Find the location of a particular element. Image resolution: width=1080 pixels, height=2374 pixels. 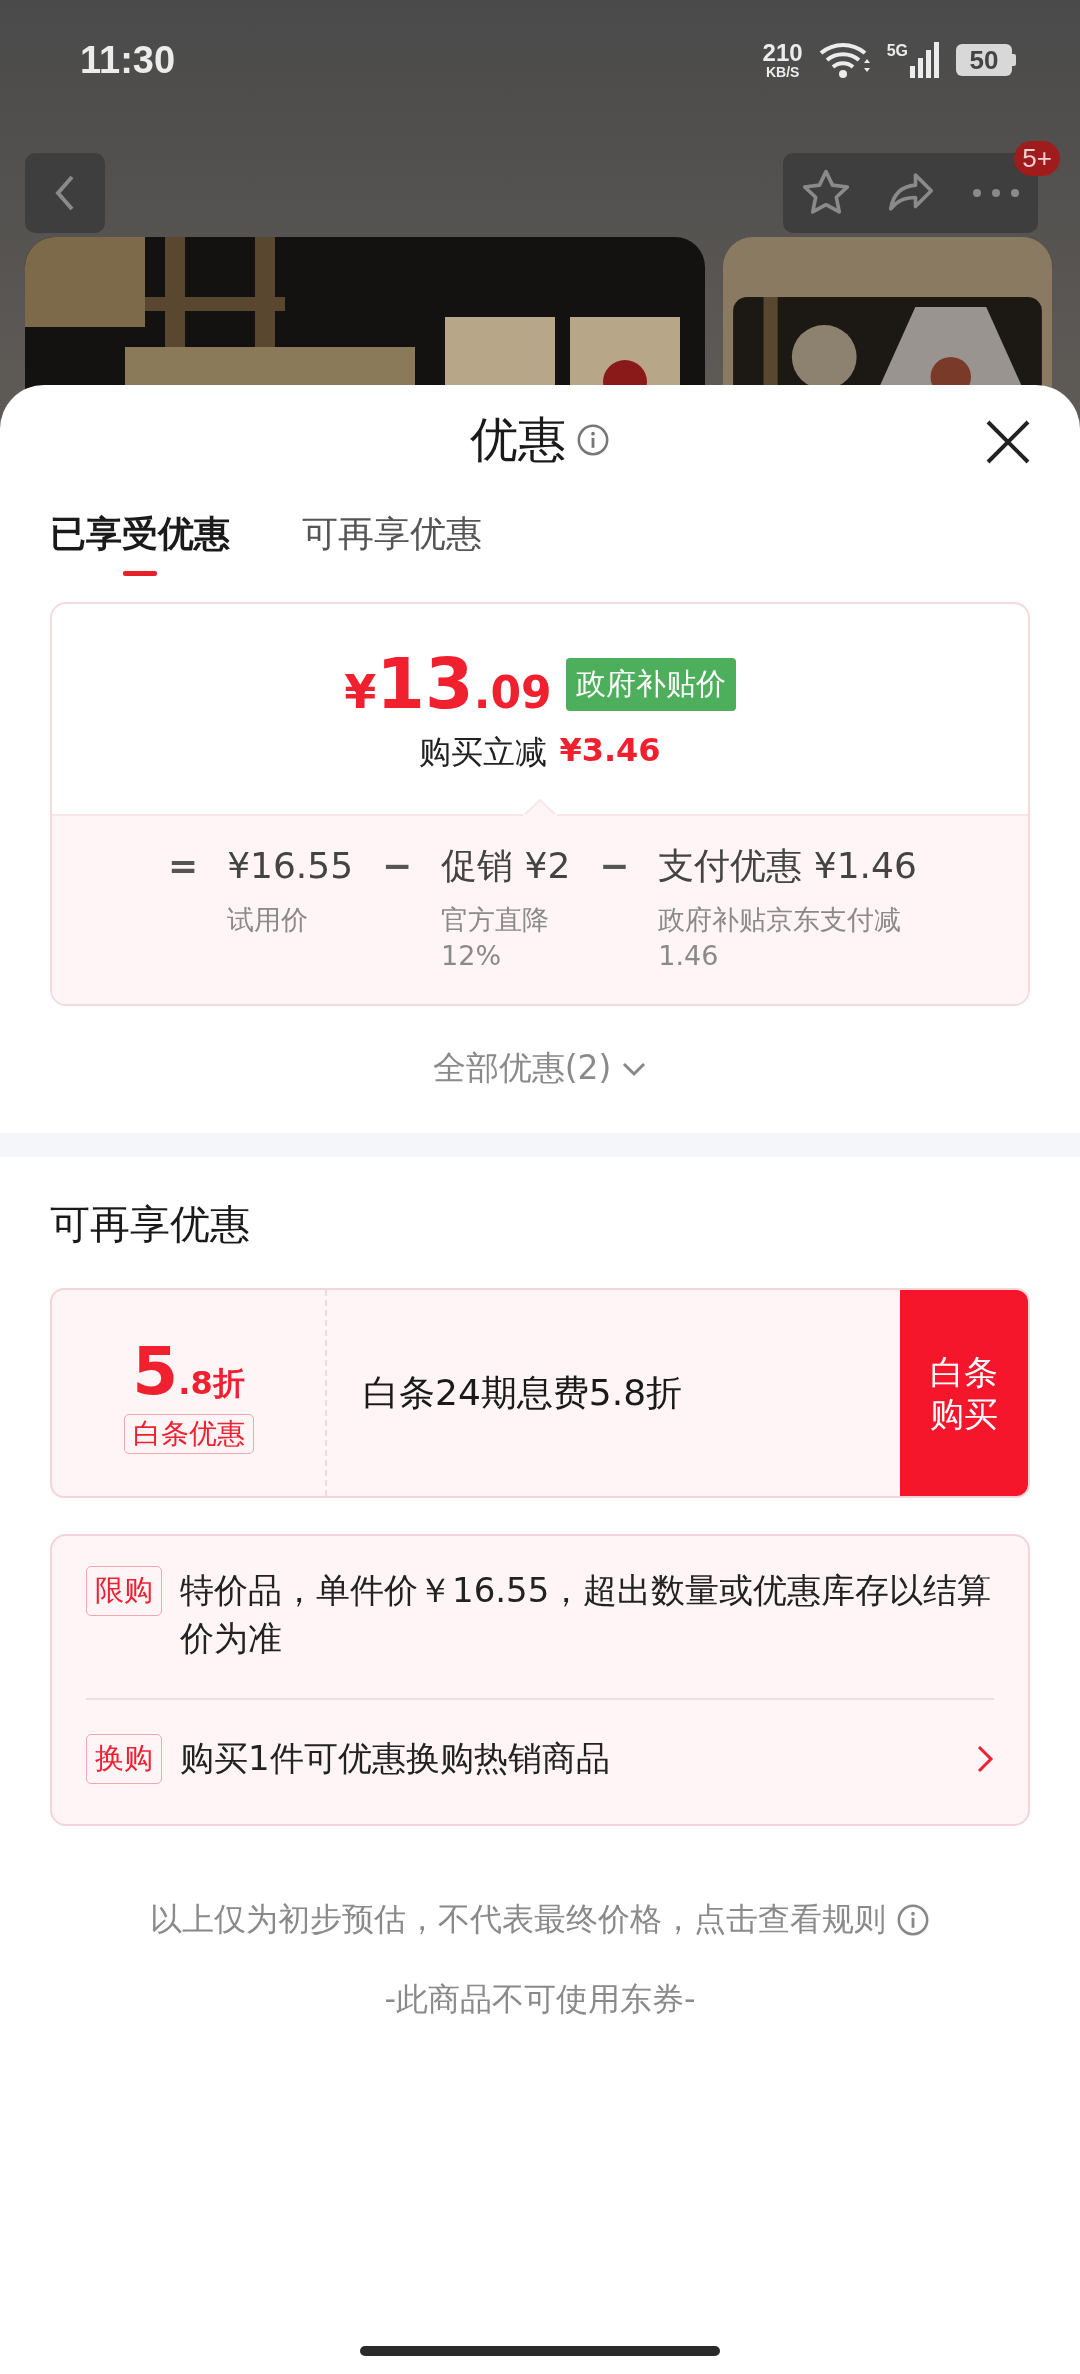

term-note: 政府补贴京东支付减1.46 is located at coordinates (780, 938).